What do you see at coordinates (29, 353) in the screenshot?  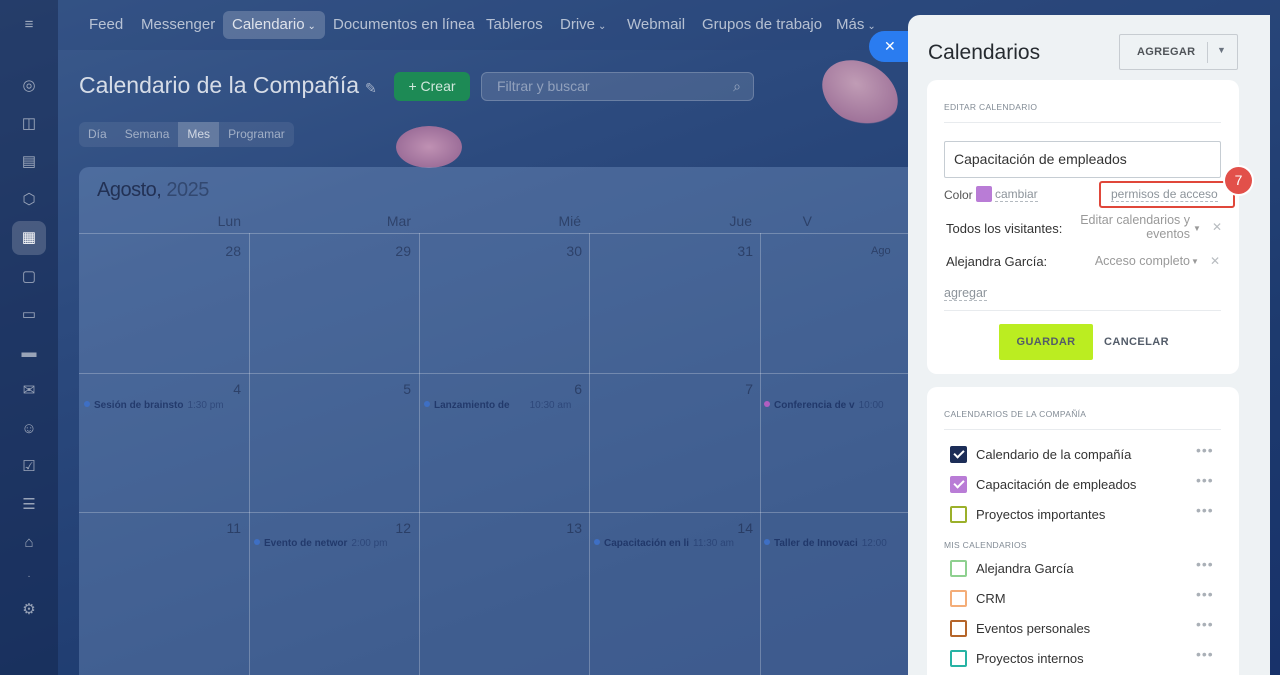 I see `drive-icon: ▬` at bounding box center [29, 353].